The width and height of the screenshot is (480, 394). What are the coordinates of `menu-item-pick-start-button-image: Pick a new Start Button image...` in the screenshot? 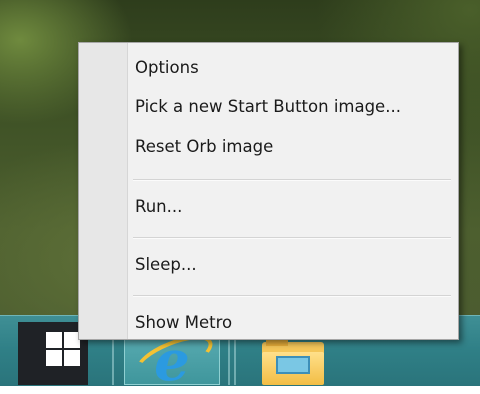 It's located at (292, 107).